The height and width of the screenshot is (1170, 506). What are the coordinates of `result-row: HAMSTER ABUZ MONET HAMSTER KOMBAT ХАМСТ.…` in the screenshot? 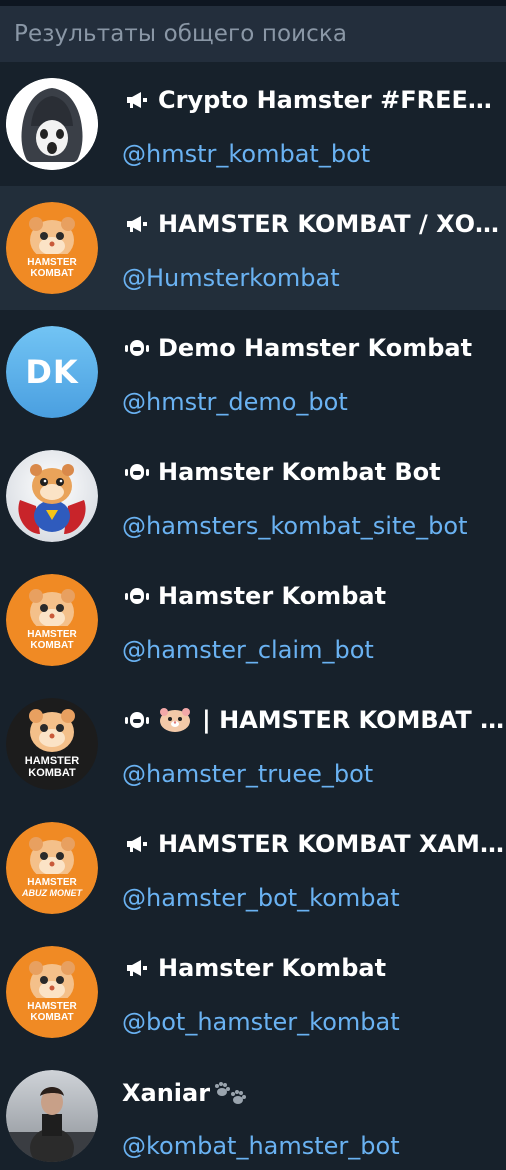 It's located at (253, 868).